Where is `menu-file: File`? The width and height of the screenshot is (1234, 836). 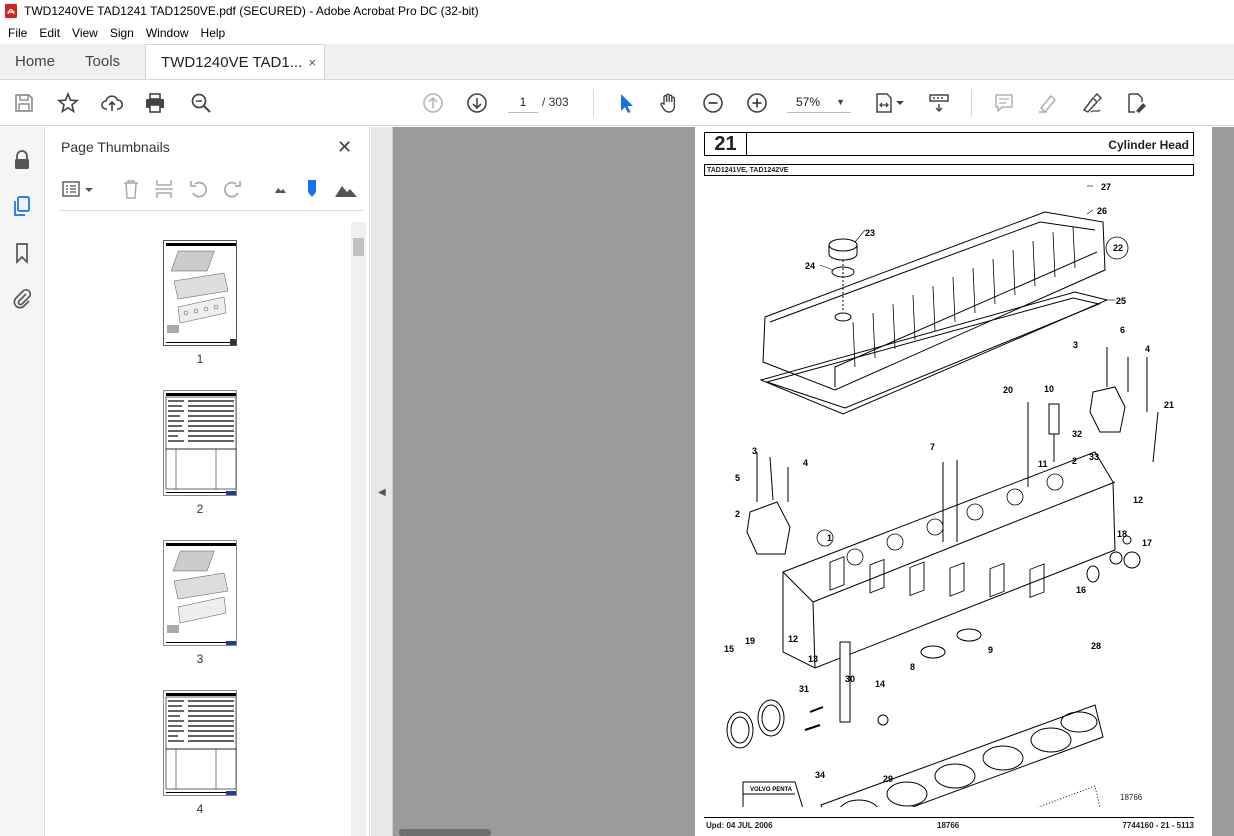
menu-file: File is located at coordinates (17, 33).